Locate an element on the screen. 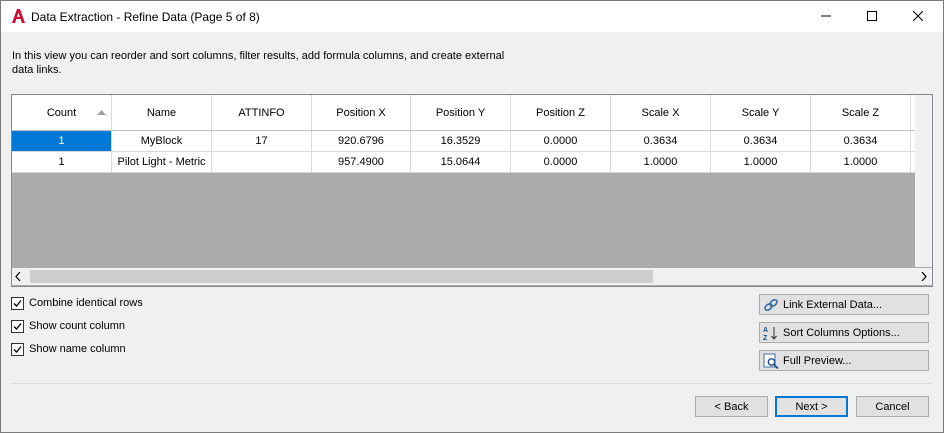 Image resolution: width=944 pixels, height=433 pixels. column-header-position-y: Position Y is located at coordinates (461, 113).